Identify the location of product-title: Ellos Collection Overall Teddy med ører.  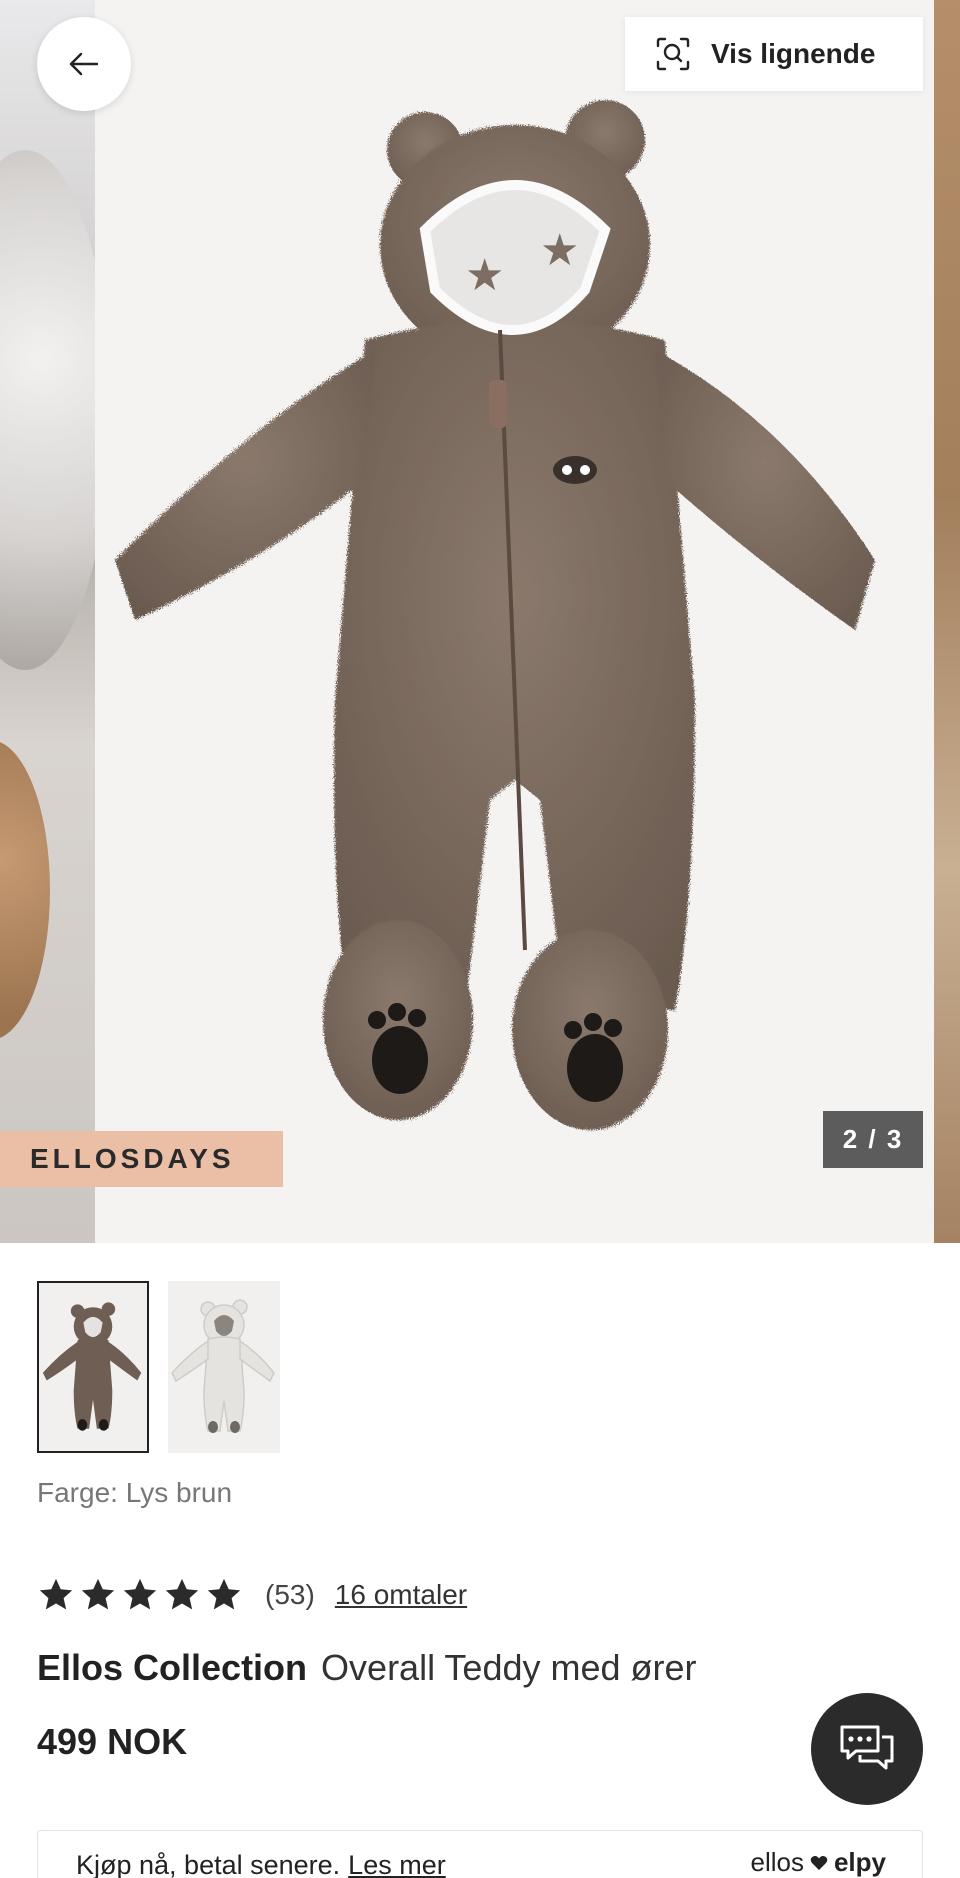
(367, 1668).